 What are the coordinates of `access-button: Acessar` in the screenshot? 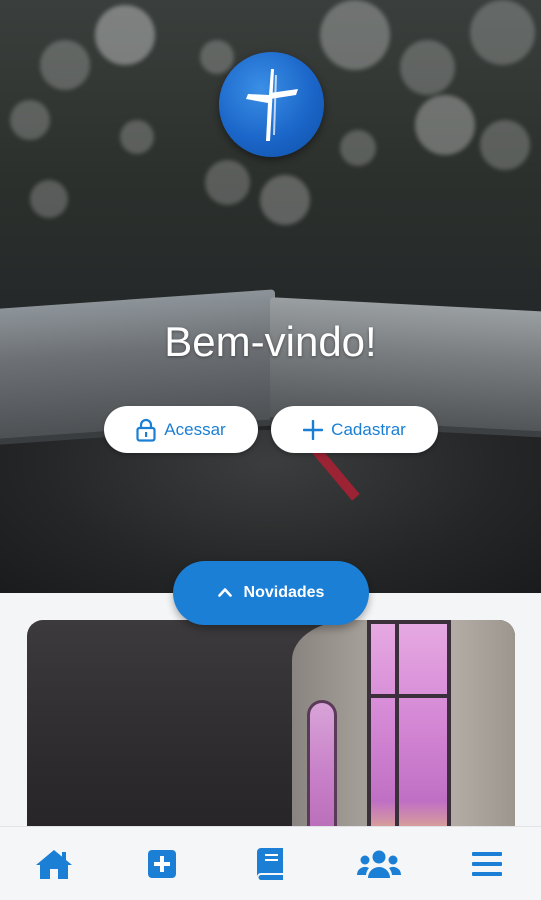 It's located at (181, 429).